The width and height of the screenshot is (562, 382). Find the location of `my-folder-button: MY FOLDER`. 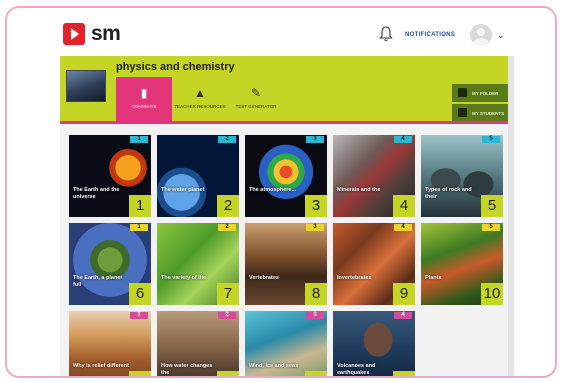

my-folder-button: MY FOLDER is located at coordinates (480, 93).